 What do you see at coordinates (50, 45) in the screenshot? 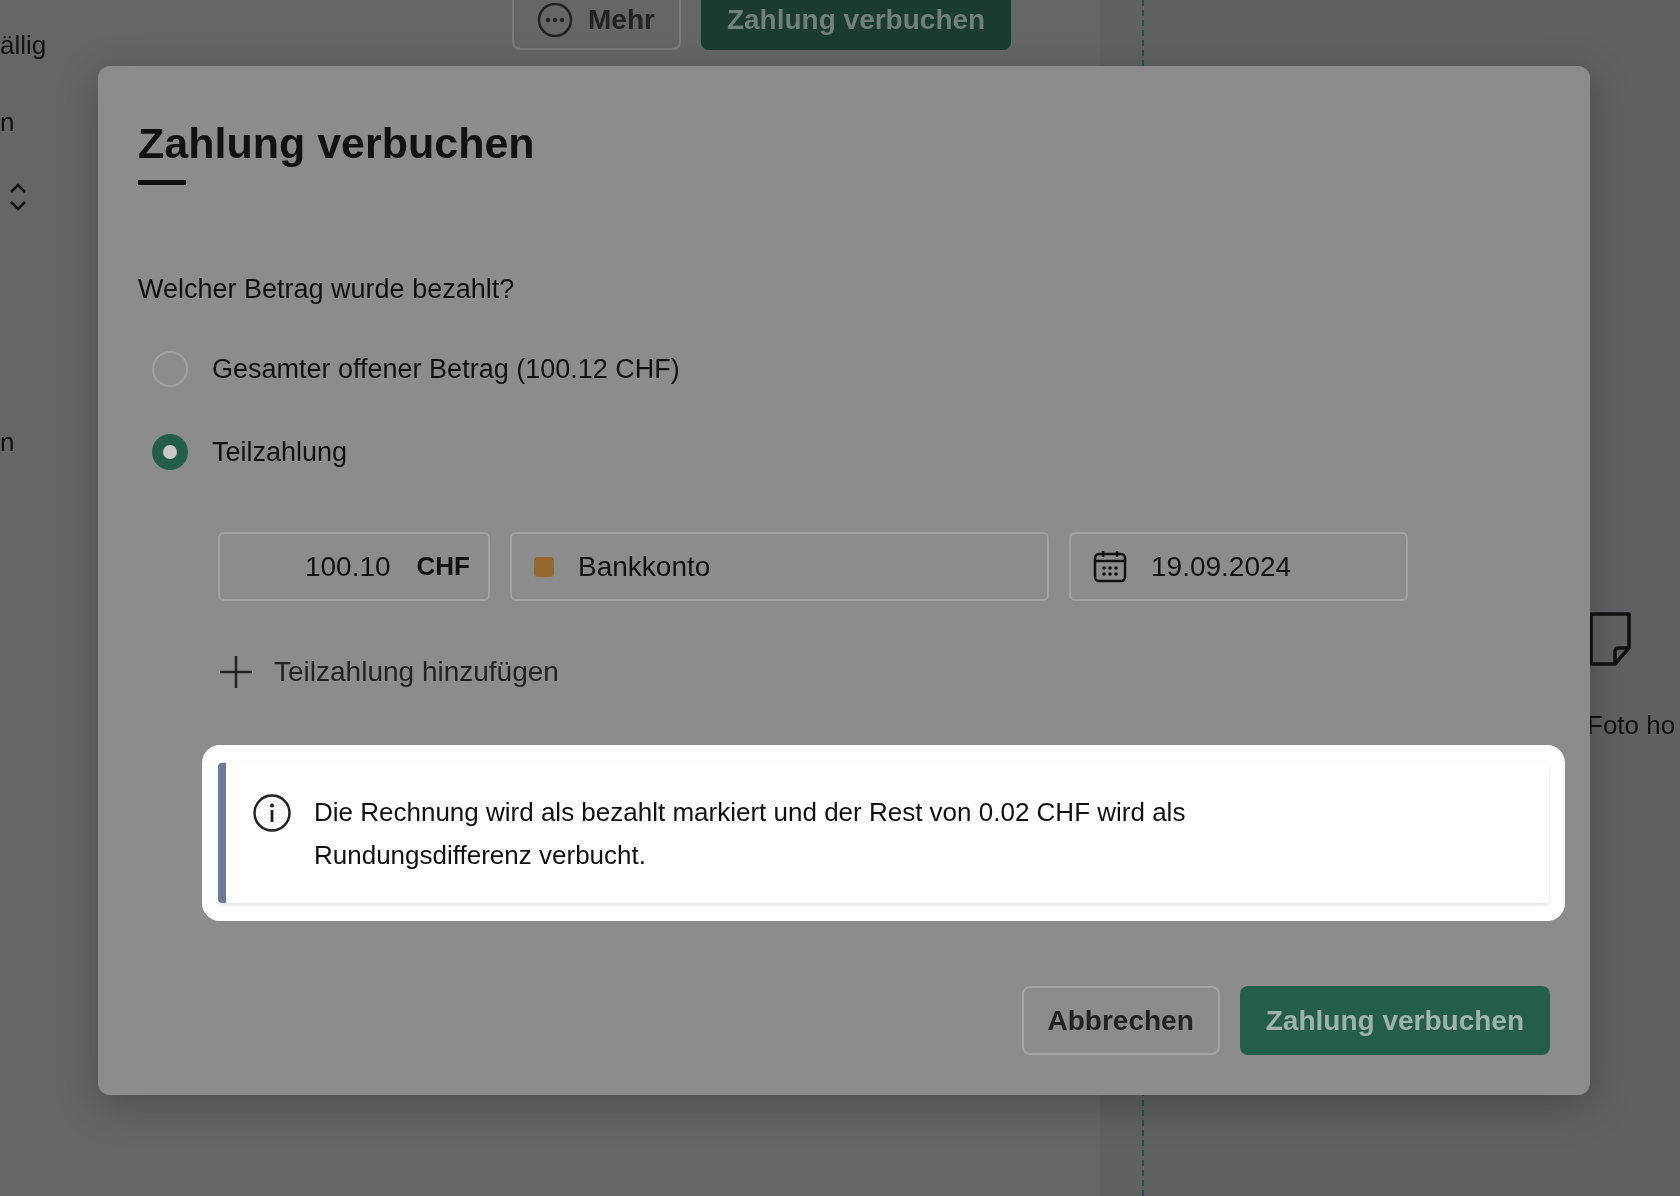
I see `sidebar-item: ällig` at bounding box center [50, 45].